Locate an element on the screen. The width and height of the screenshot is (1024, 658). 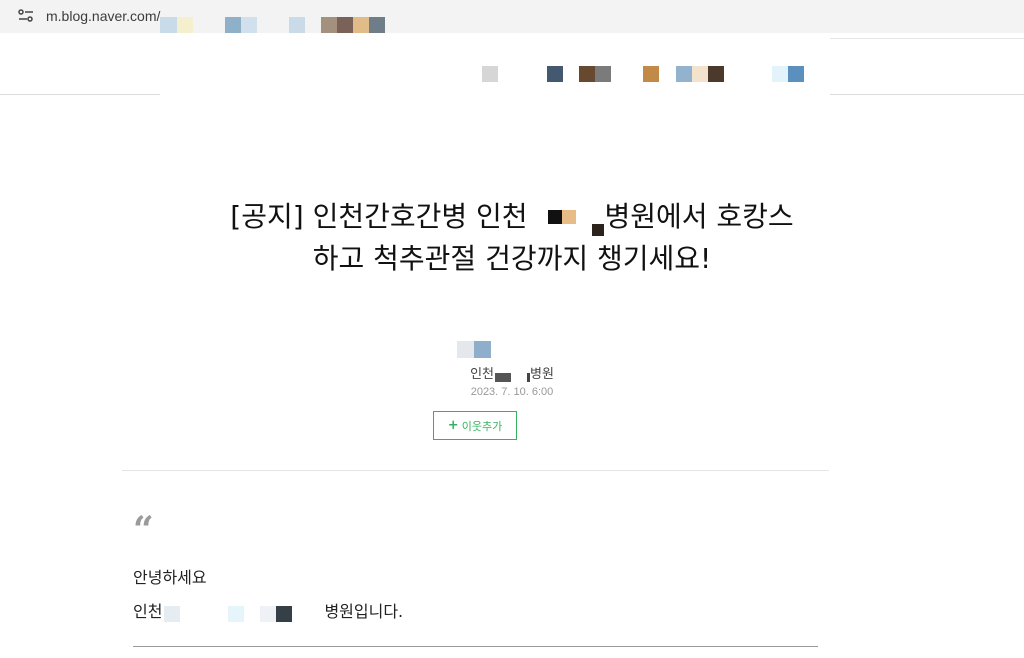
title-redaction is located at coordinates (570, 220).